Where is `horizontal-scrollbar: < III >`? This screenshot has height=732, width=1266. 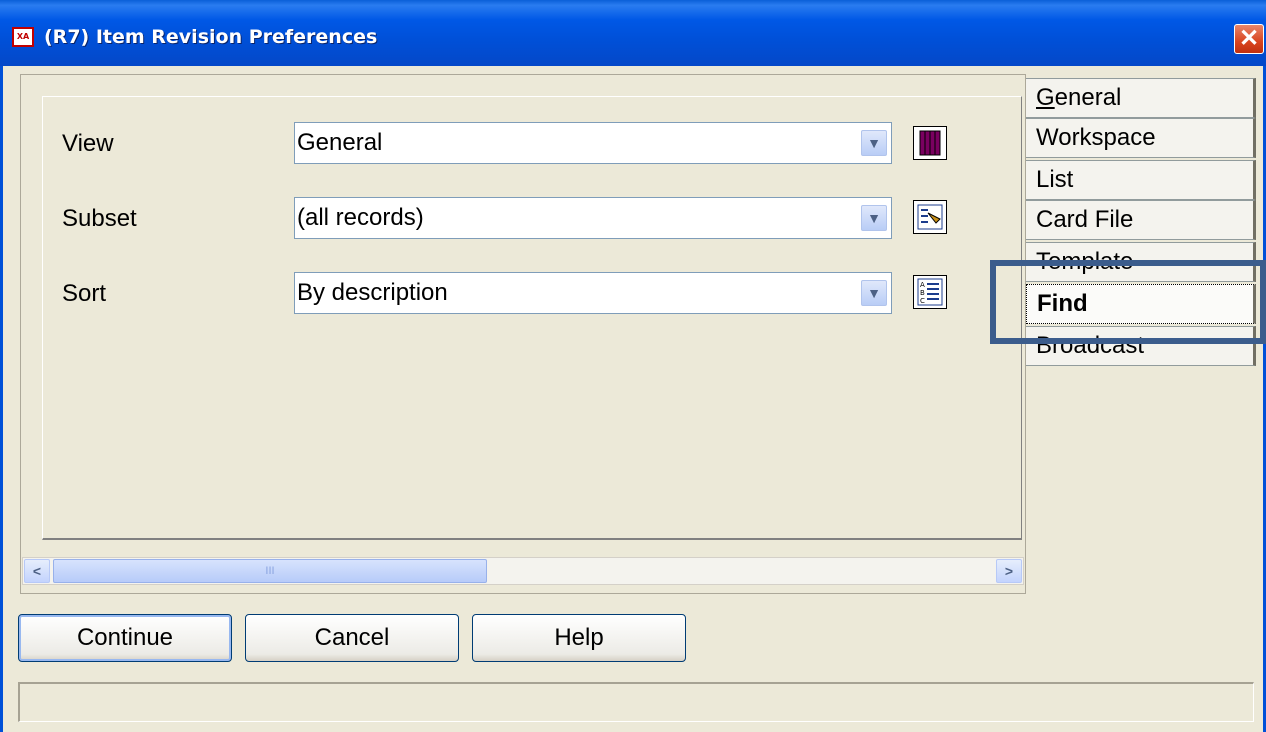 horizontal-scrollbar: < III > is located at coordinates (523, 571).